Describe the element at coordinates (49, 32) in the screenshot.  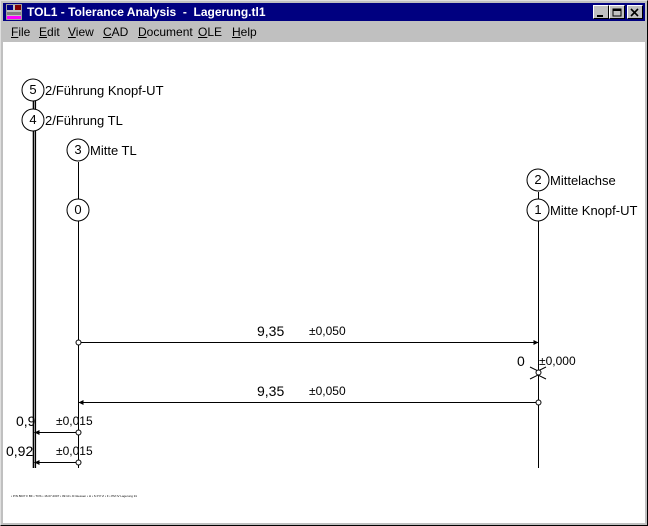
I see `menu-edit: Edit` at that location.